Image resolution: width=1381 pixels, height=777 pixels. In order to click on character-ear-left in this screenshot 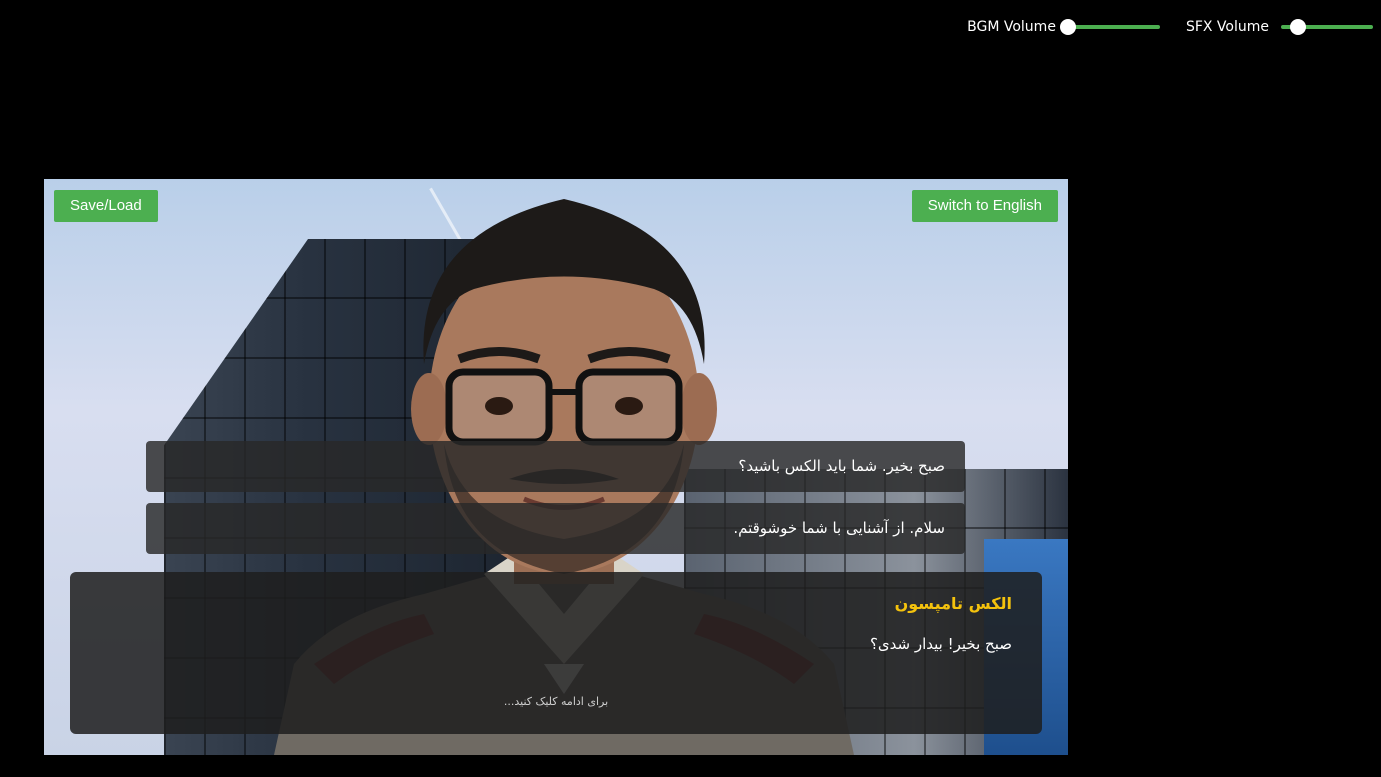, I will do `click(429, 409)`.